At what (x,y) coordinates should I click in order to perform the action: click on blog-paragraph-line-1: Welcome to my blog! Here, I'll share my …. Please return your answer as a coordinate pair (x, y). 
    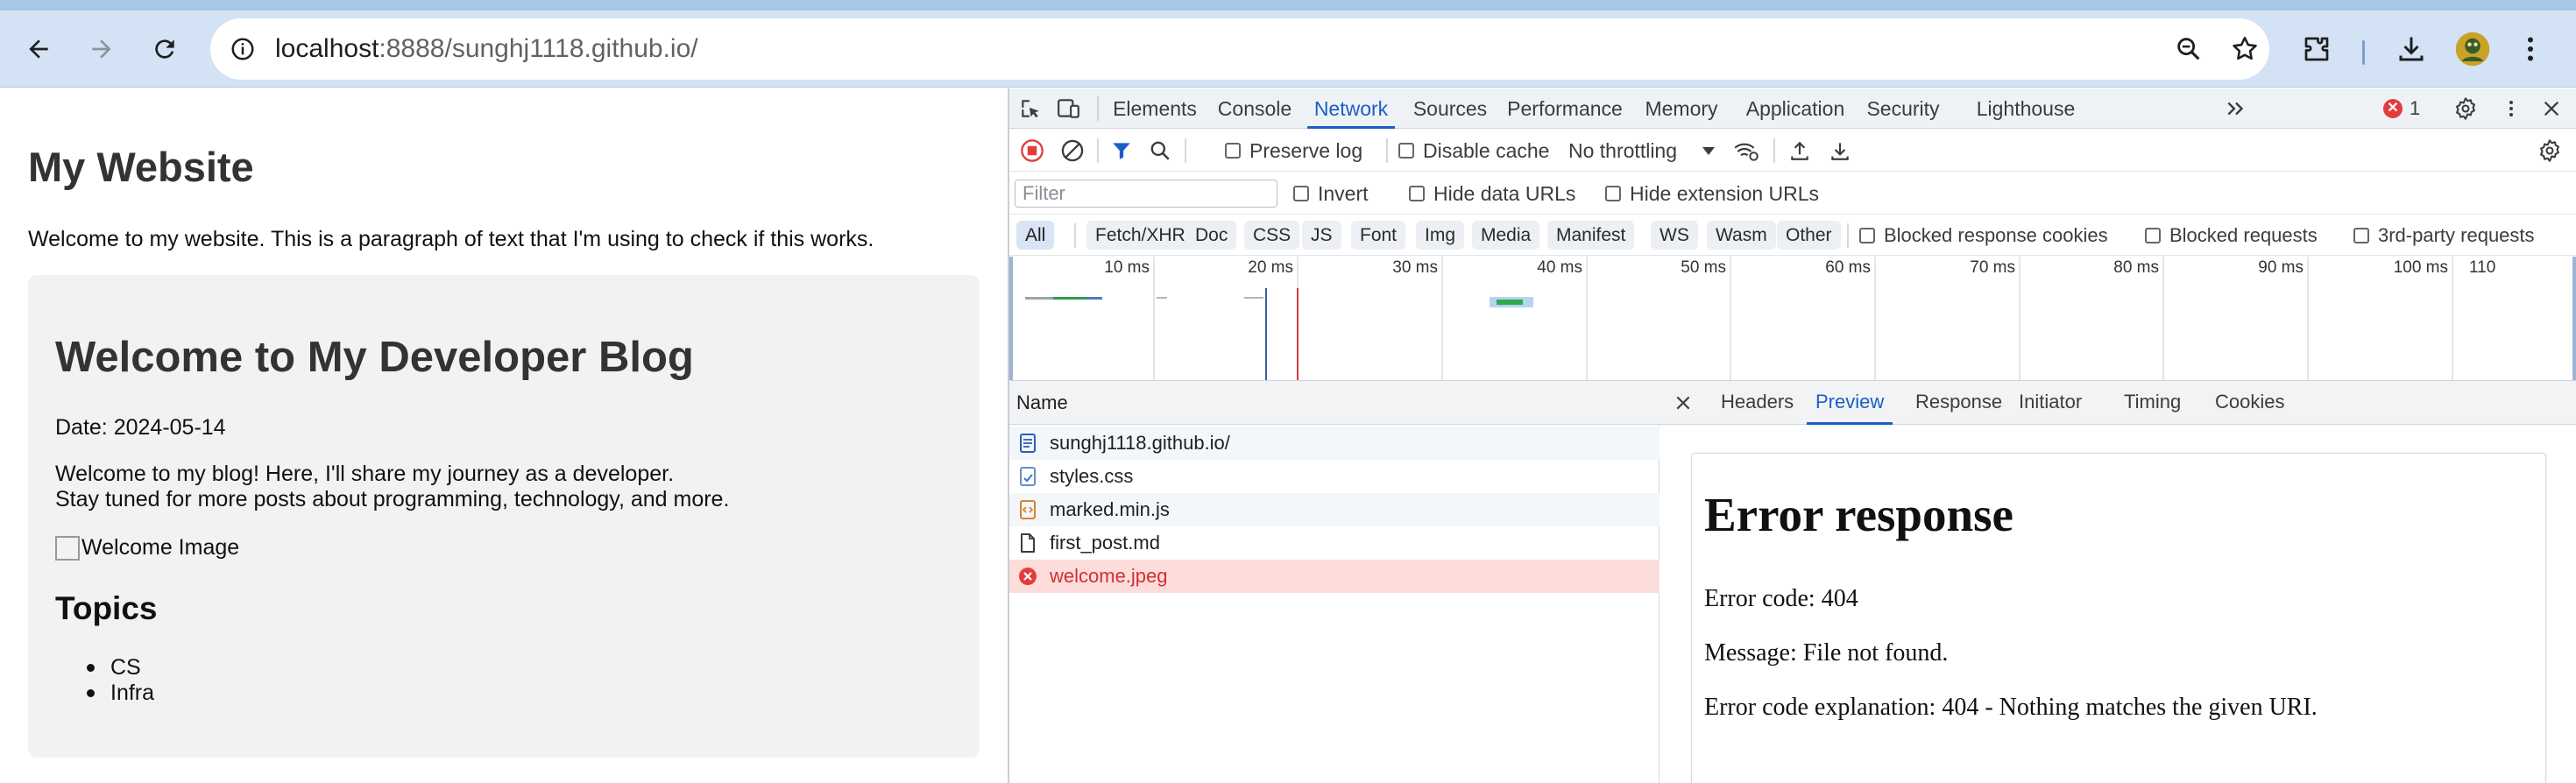
    Looking at the image, I should click on (365, 474).